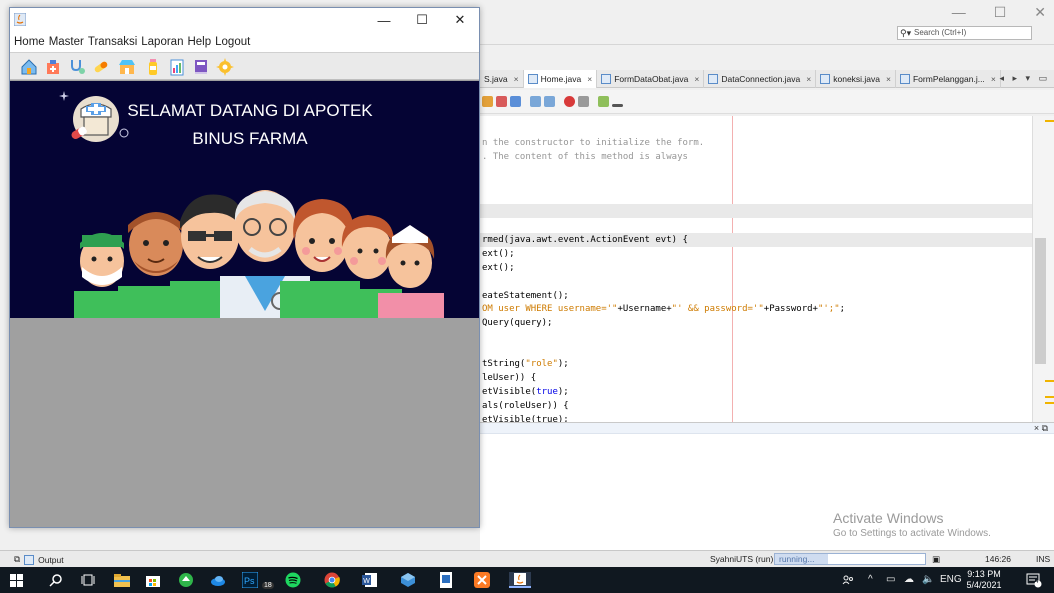 This screenshot has width=1054, height=593. I want to click on app-maximize-button: ☐, so click(422, 20).